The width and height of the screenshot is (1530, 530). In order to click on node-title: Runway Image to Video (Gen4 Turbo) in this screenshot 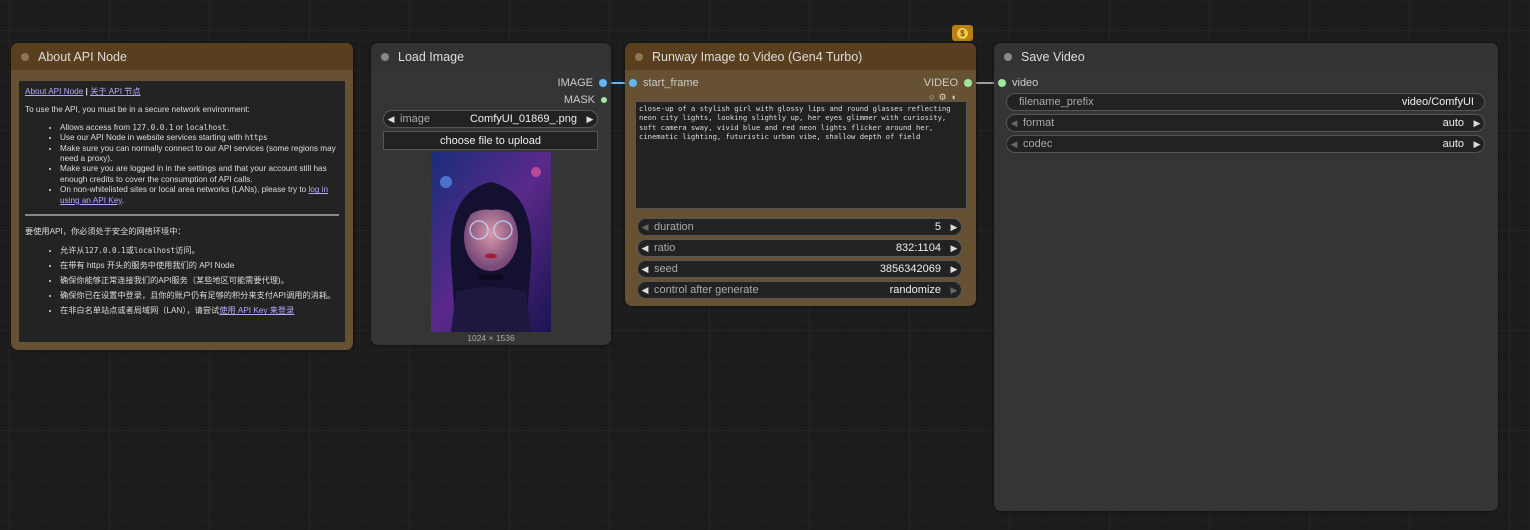, I will do `click(757, 56)`.